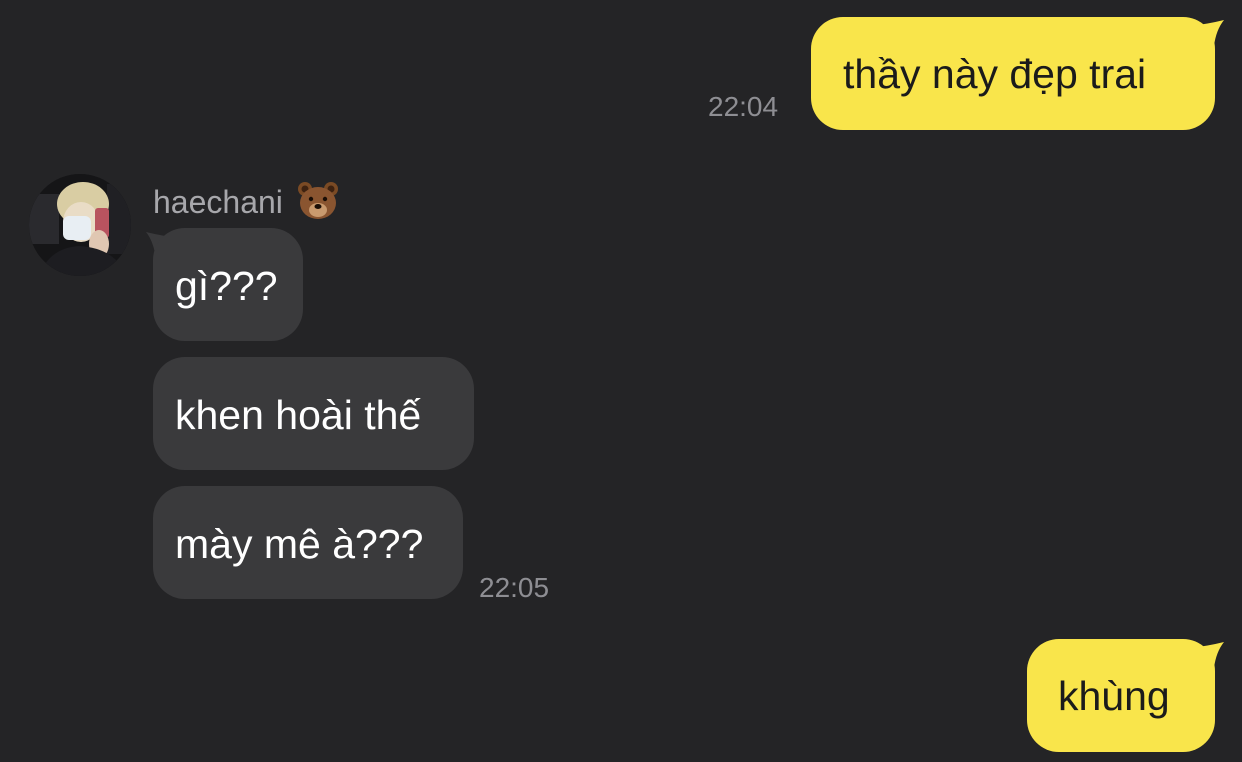  I want to click on sender-name: haechani, so click(246, 201).